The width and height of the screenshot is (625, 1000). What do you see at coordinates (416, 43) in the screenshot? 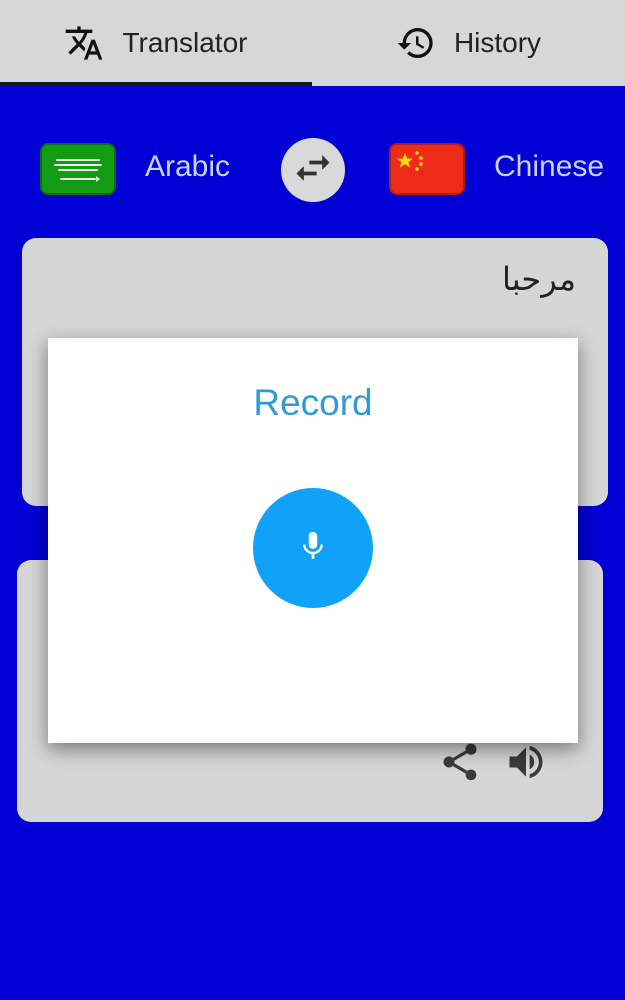
I see `history-icon` at bounding box center [416, 43].